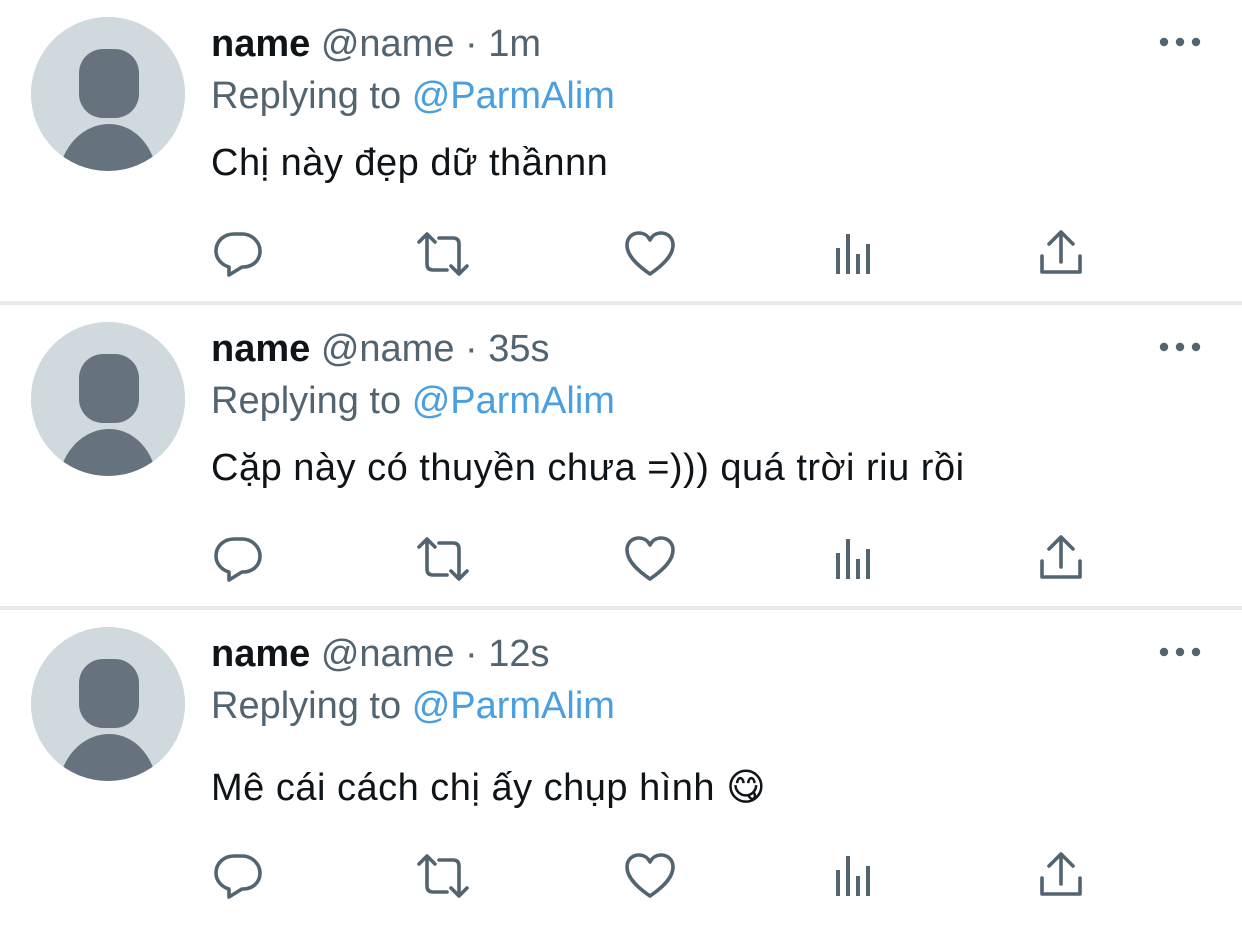 The height and width of the screenshot is (939, 1242). I want to click on tweet-text: Mê cái cách chị ấy chụp hình 😋, so click(489, 788).